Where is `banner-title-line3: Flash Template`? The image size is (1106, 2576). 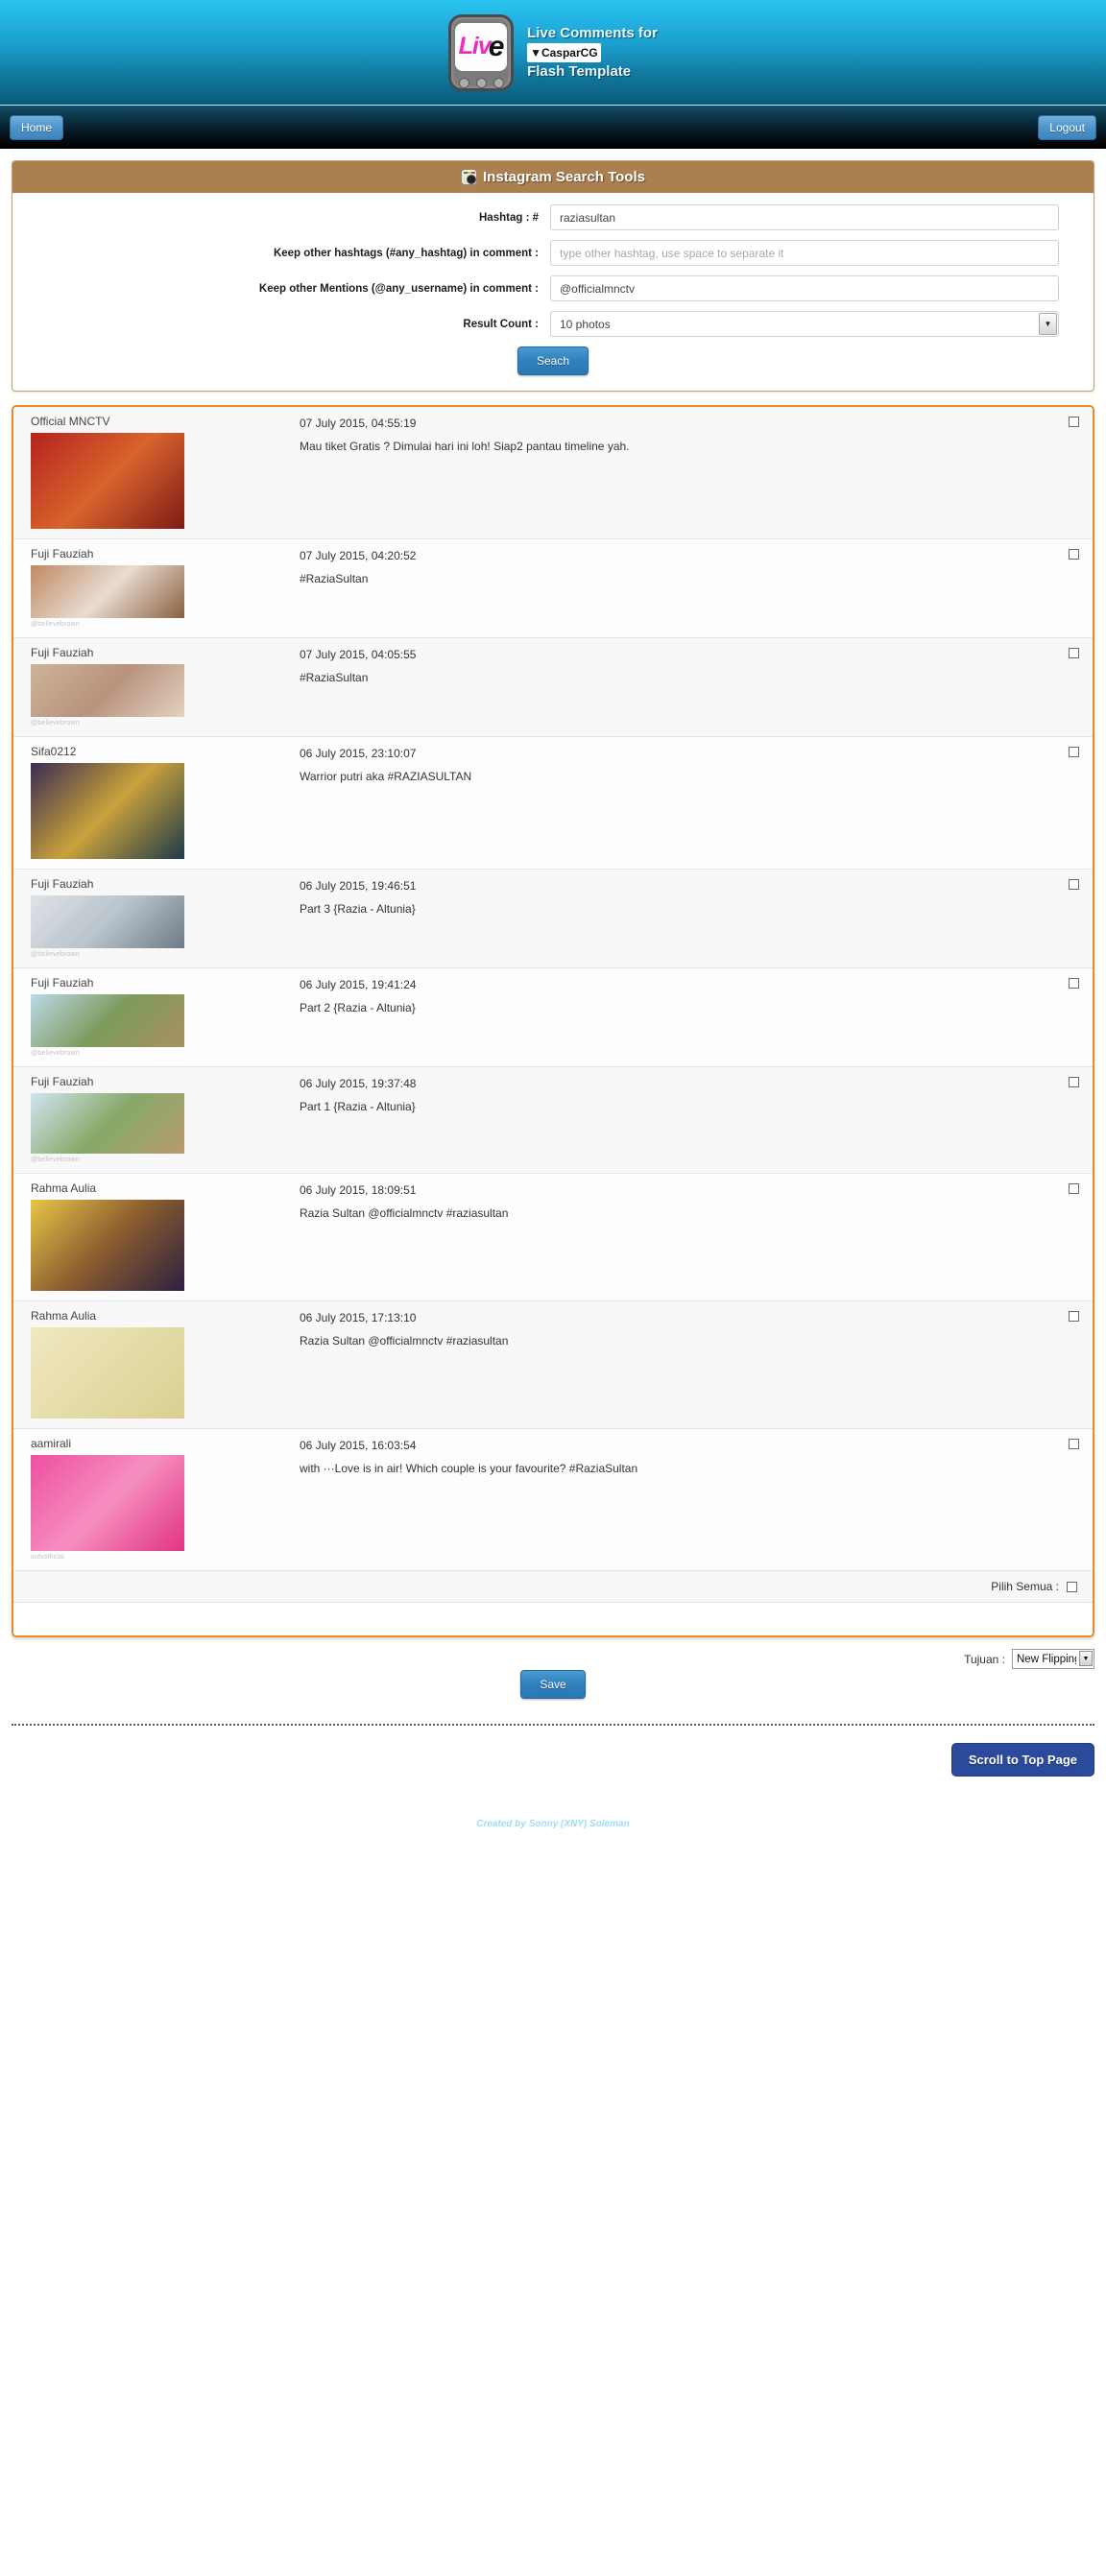 banner-title-line3: Flash Template is located at coordinates (579, 71).